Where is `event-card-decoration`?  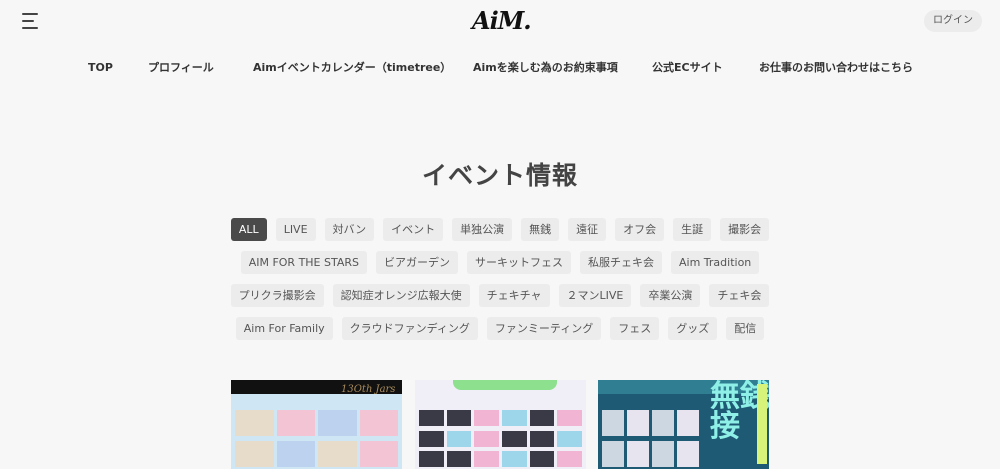
event-card-decoration is located at coordinates (762, 424).